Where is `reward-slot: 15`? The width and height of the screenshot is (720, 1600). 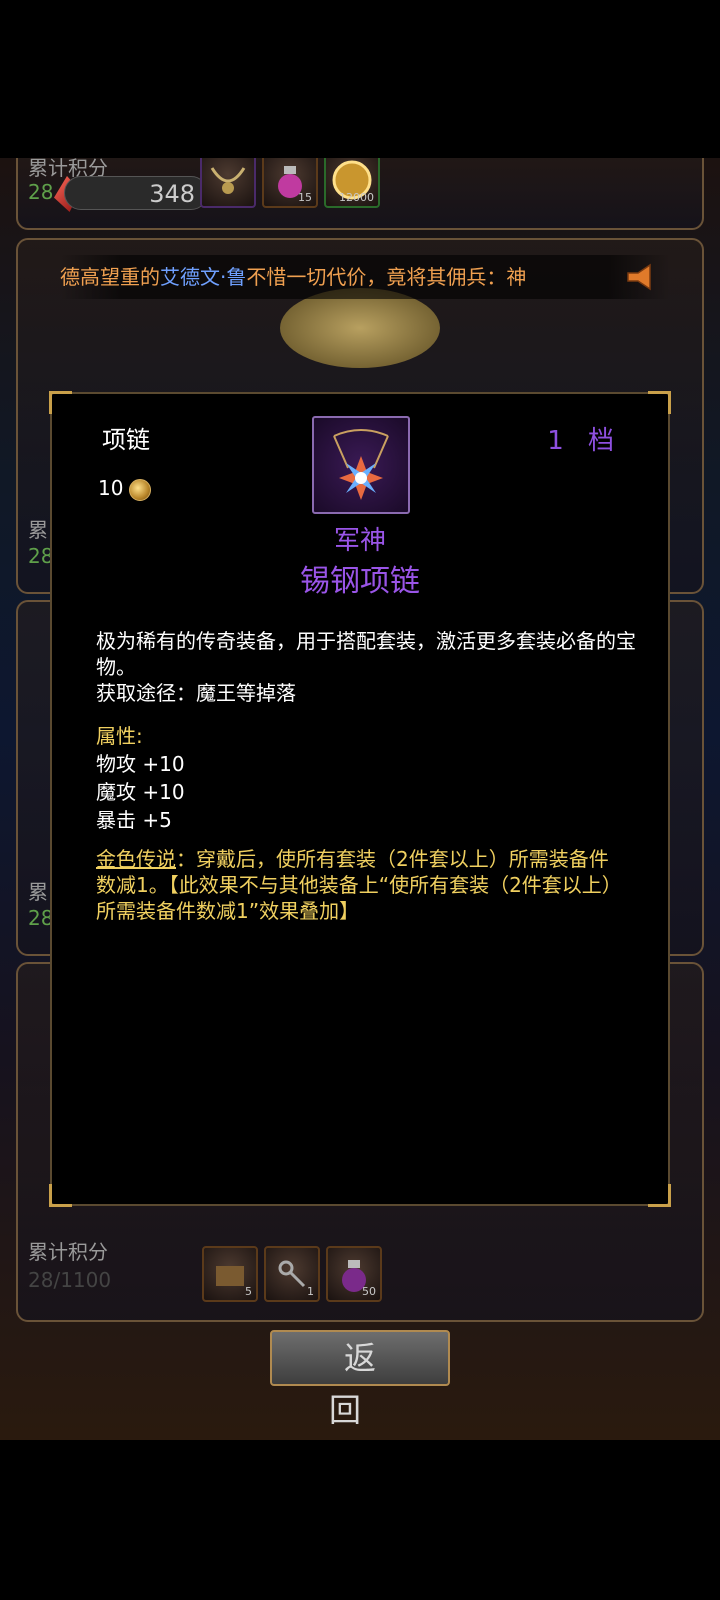 reward-slot: 15 is located at coordinates (290, 183).